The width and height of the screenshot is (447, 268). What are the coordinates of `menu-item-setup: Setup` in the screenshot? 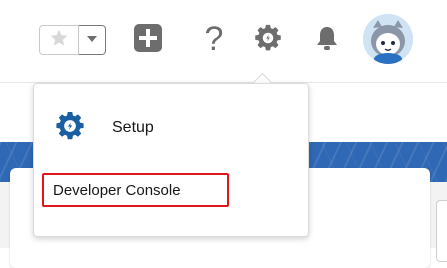 It's located at (169, 128).